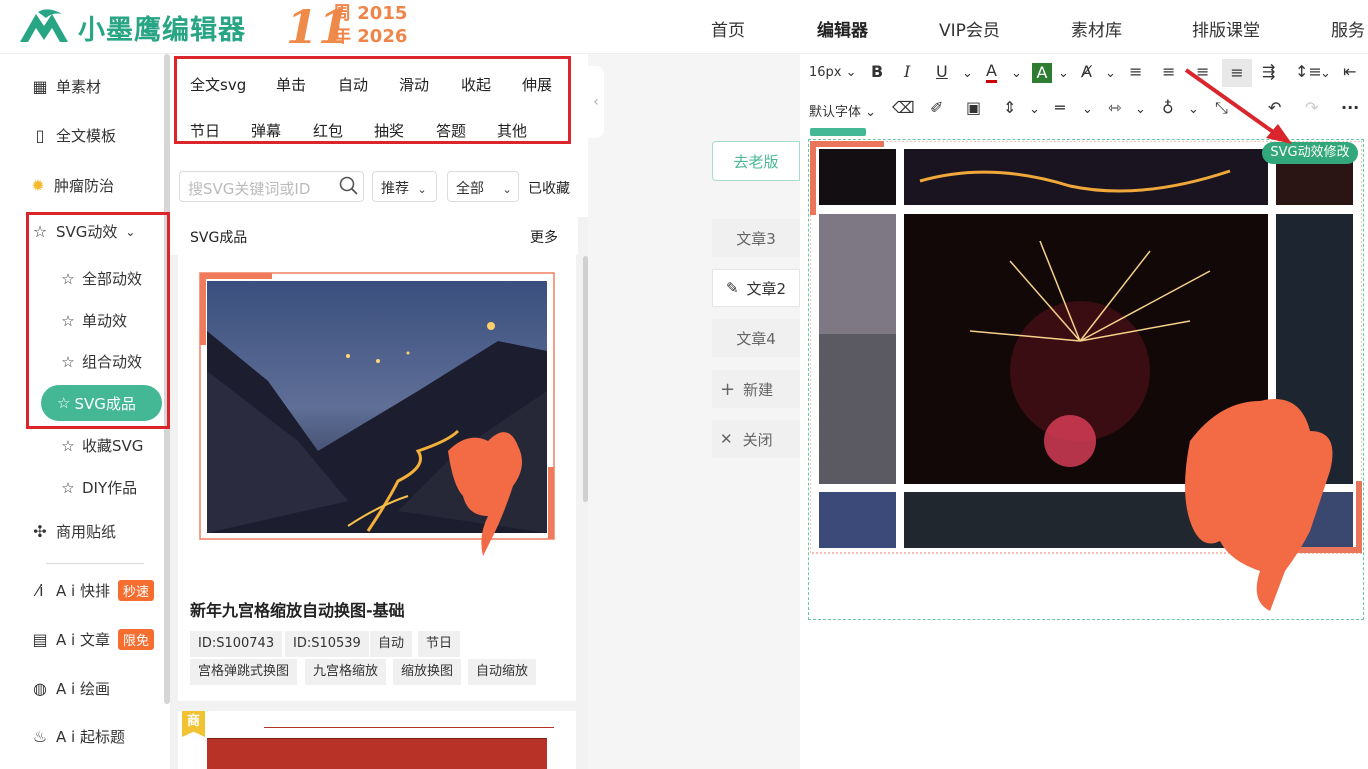  I want to click on card-title: 新年九宫格缩放自动换图-基础, so click(297, 609).